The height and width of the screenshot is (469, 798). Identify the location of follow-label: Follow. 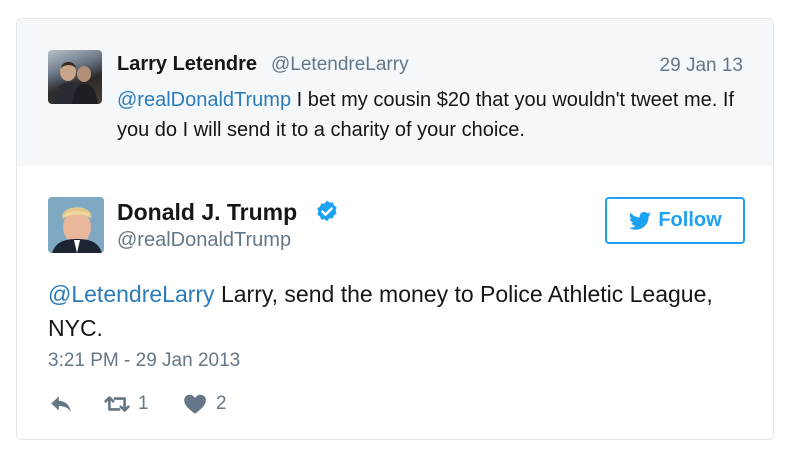
(690, 220).